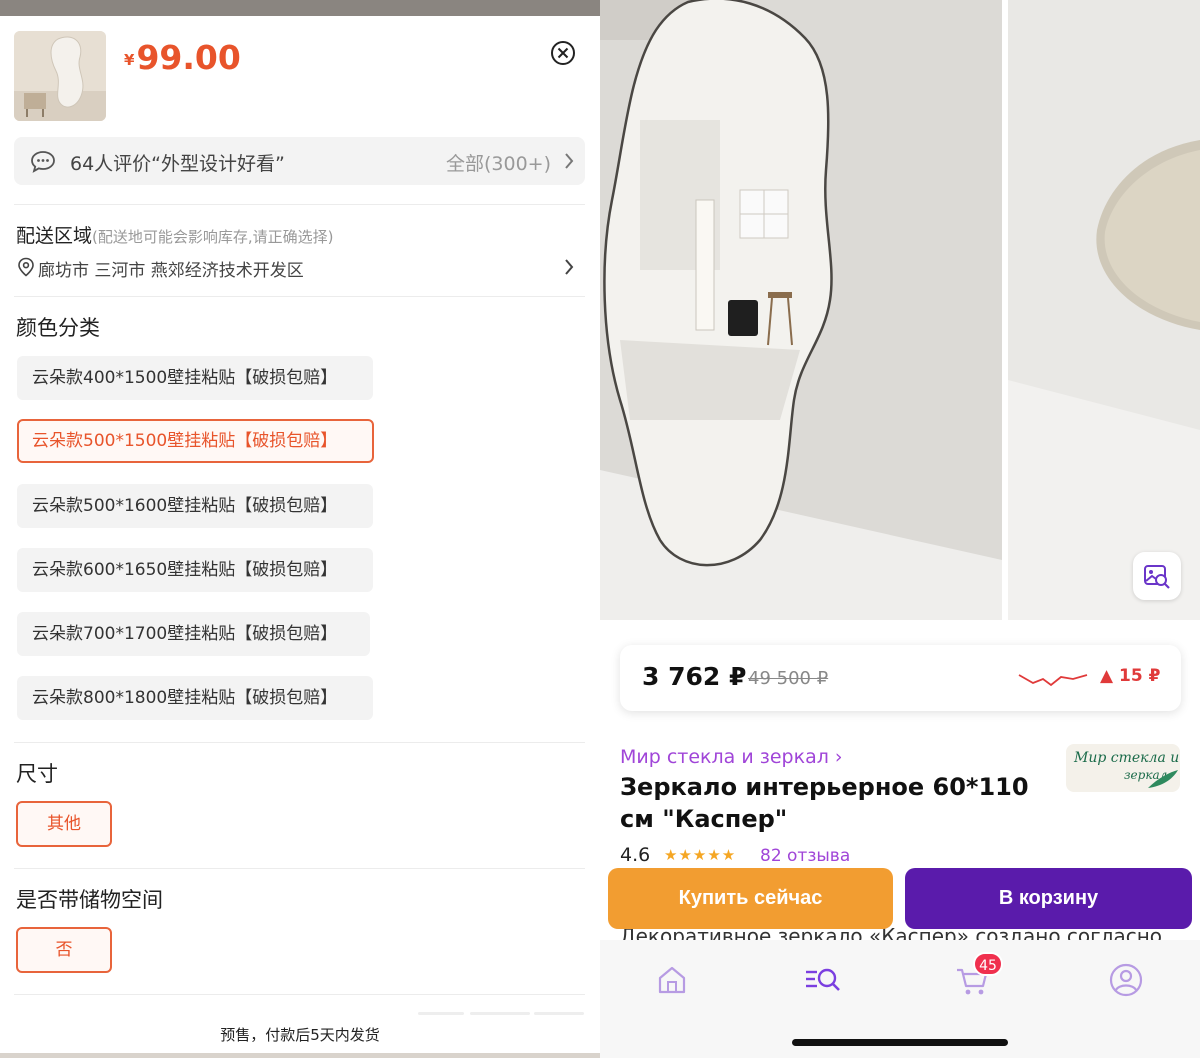 Image resolution: width=1200 pixels, height=1058 pixels. I want to click on bottom-bar-edge, so click(300, 1055).